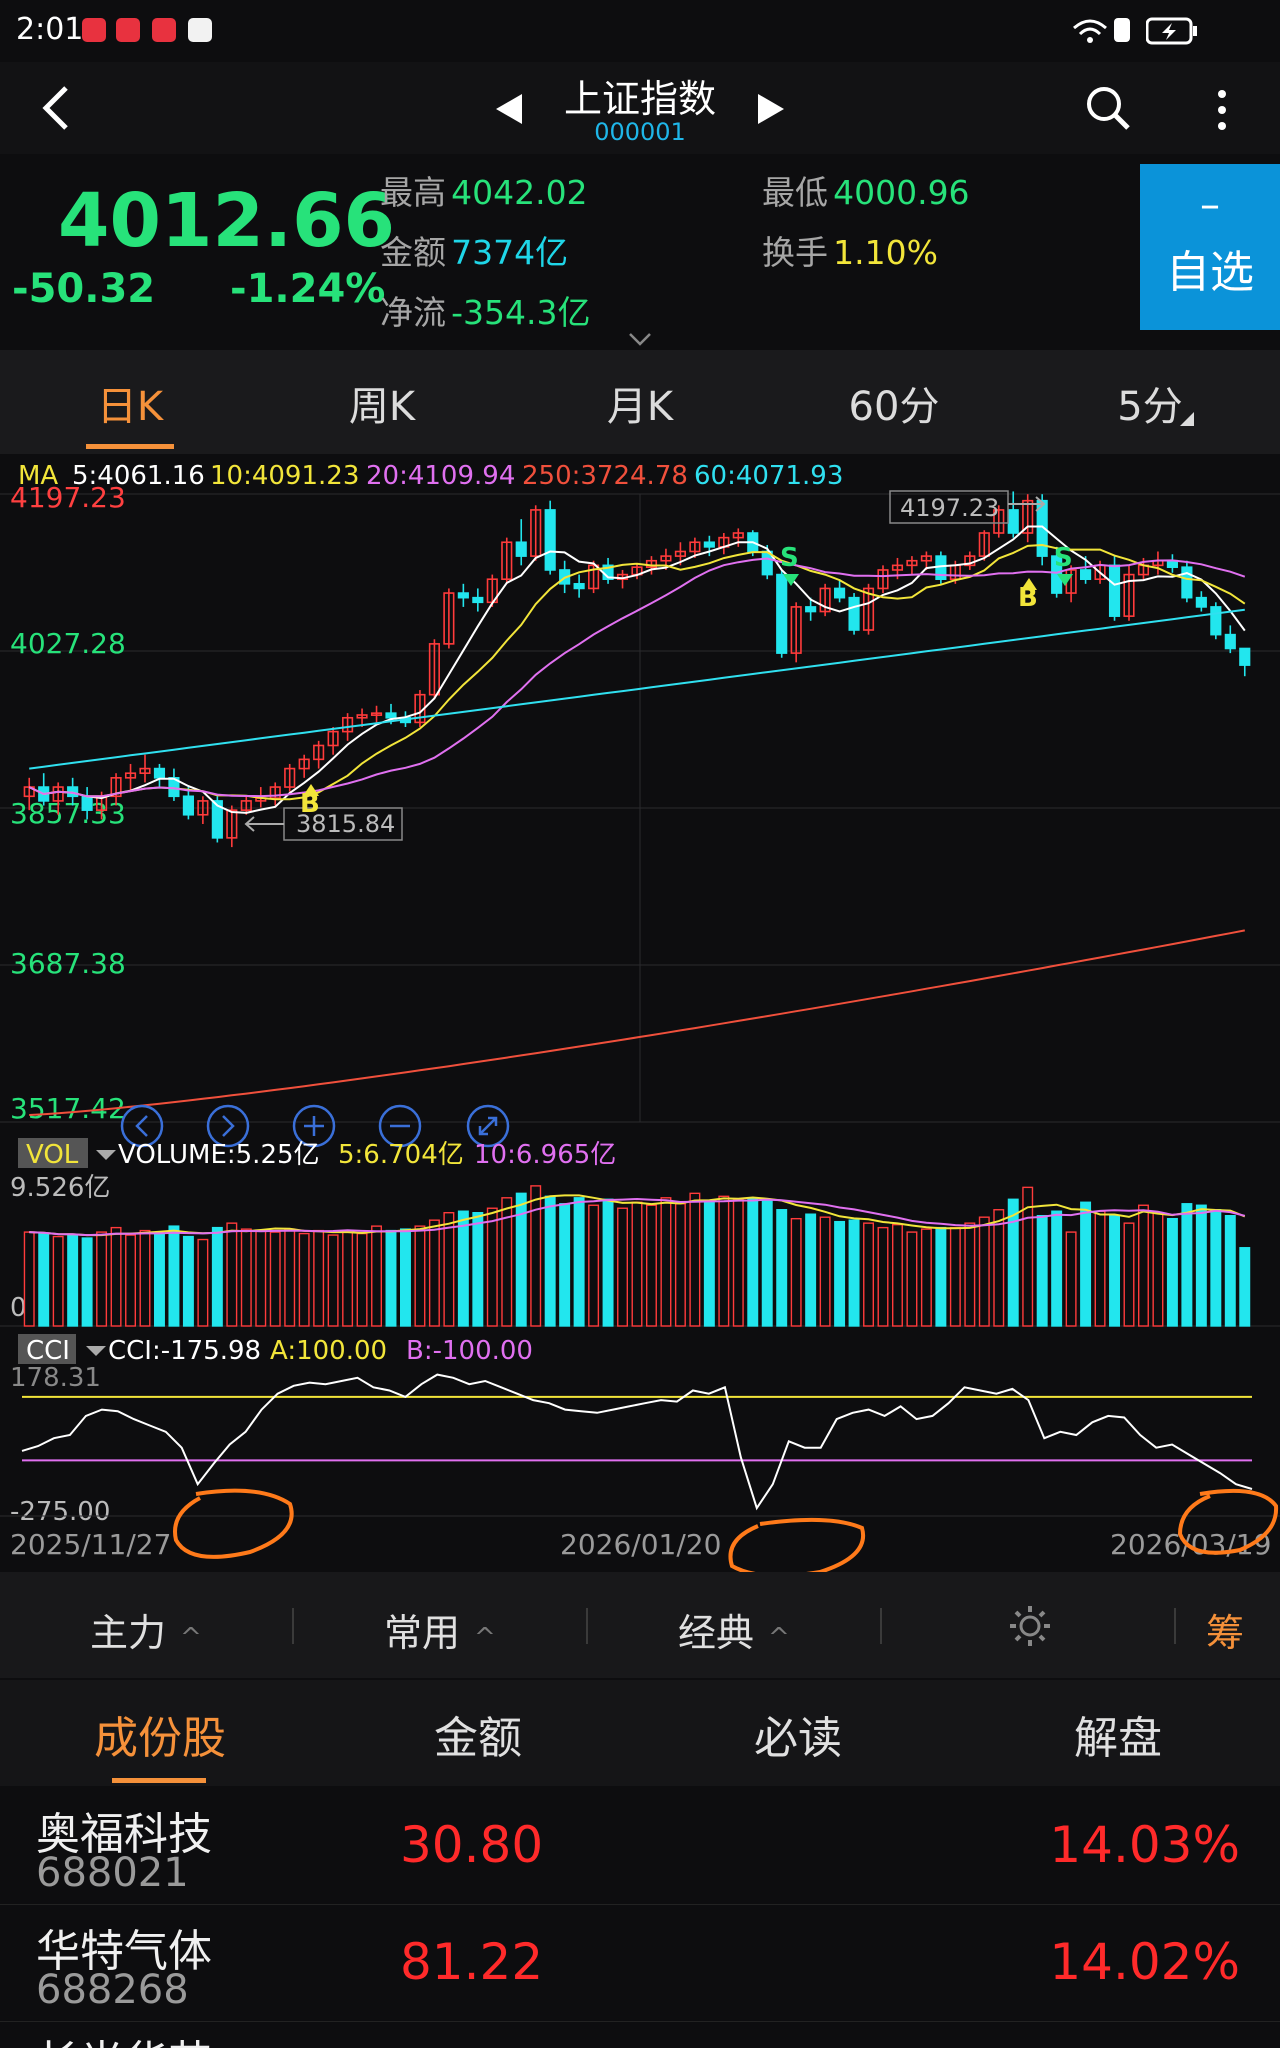 Image resolution: width=1280 pixels, height=2048 pixels. I want to click on expand-chevron-icon, so click(640, 339).